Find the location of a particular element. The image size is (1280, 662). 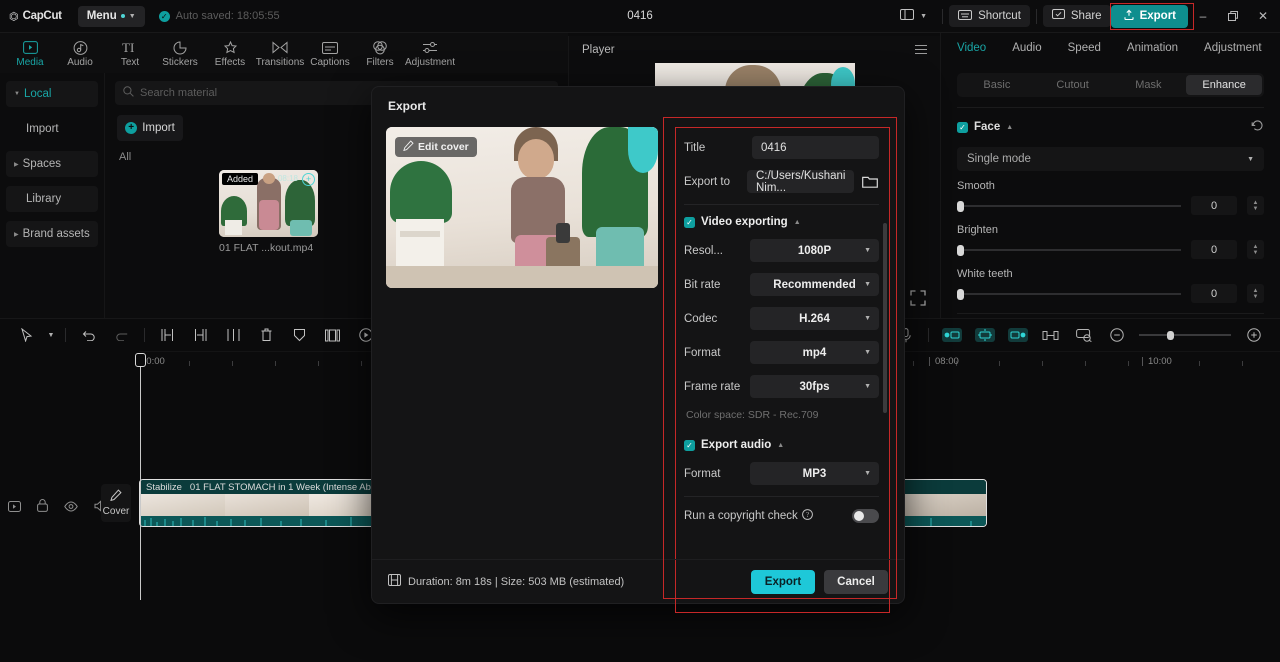

sidebar-item-local: ▼ Local is located at coordinates (52, 94).